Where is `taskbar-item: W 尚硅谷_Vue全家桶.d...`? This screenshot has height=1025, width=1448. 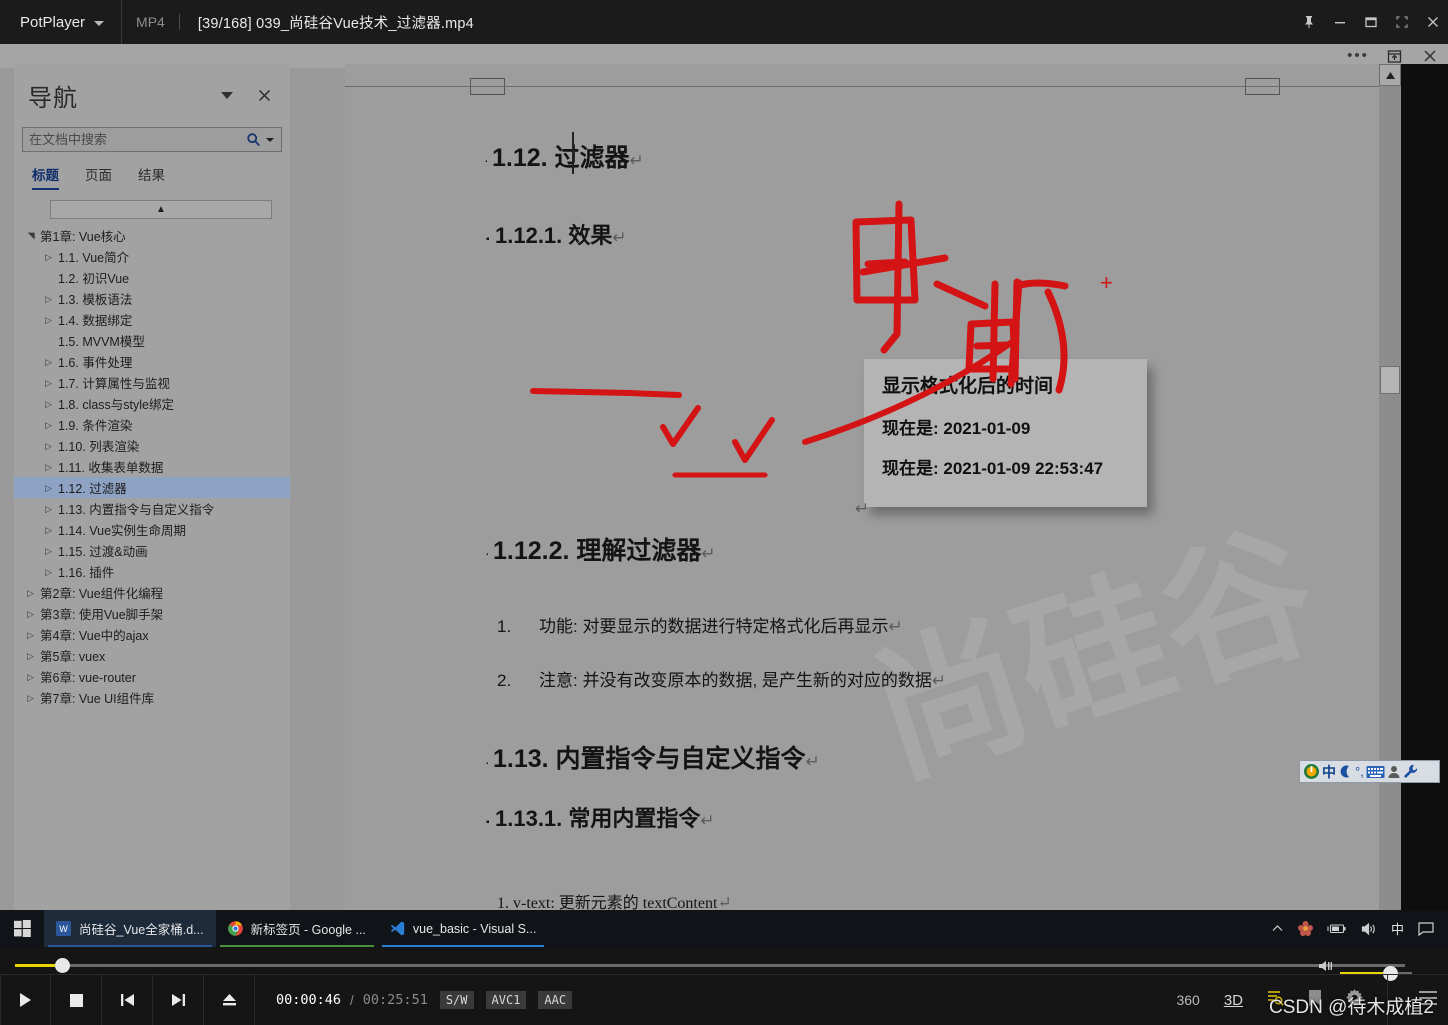
taskbar-item: W 尚硅谷_Vue全家桶.d... is located at coordinates (130, 928).